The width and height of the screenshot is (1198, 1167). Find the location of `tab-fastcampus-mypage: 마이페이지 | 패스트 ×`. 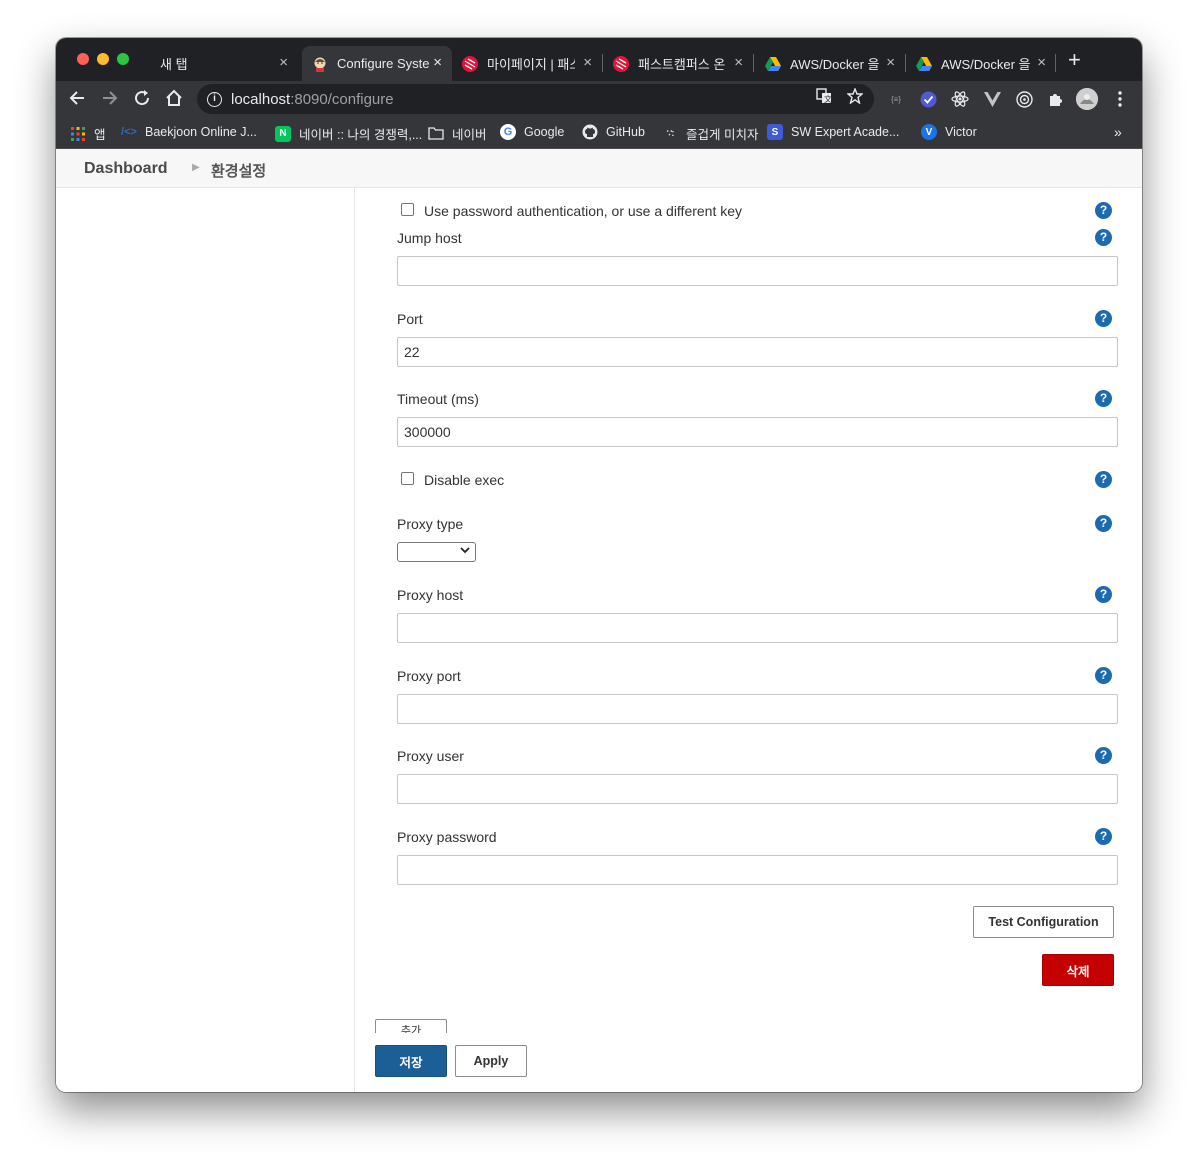

tab-fastcampus-mypage: 마이페이지 | 패스트 × is located at coordinates (532, 63).